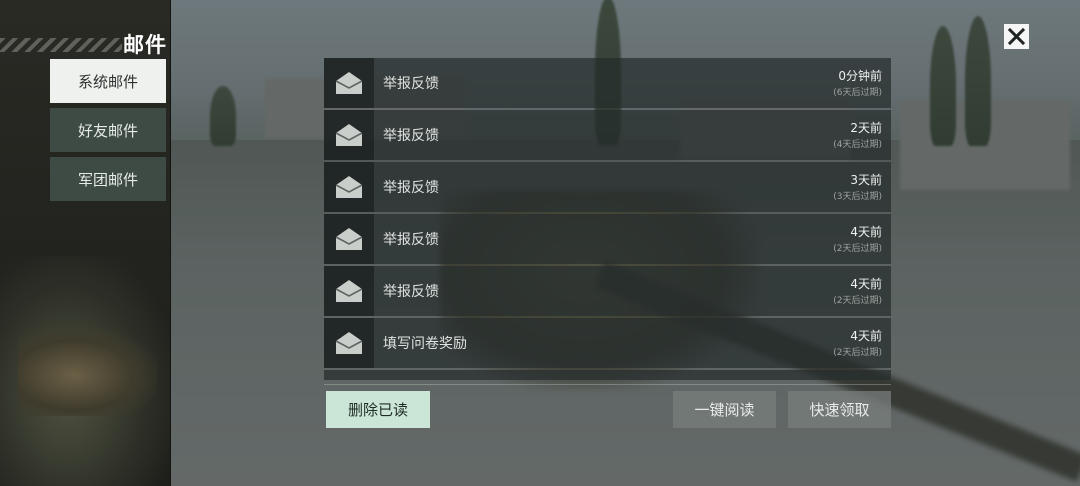 This screenshot has width=1080, height=486. I want to click on read-all-button: 一键阅读, so click(724, 409).